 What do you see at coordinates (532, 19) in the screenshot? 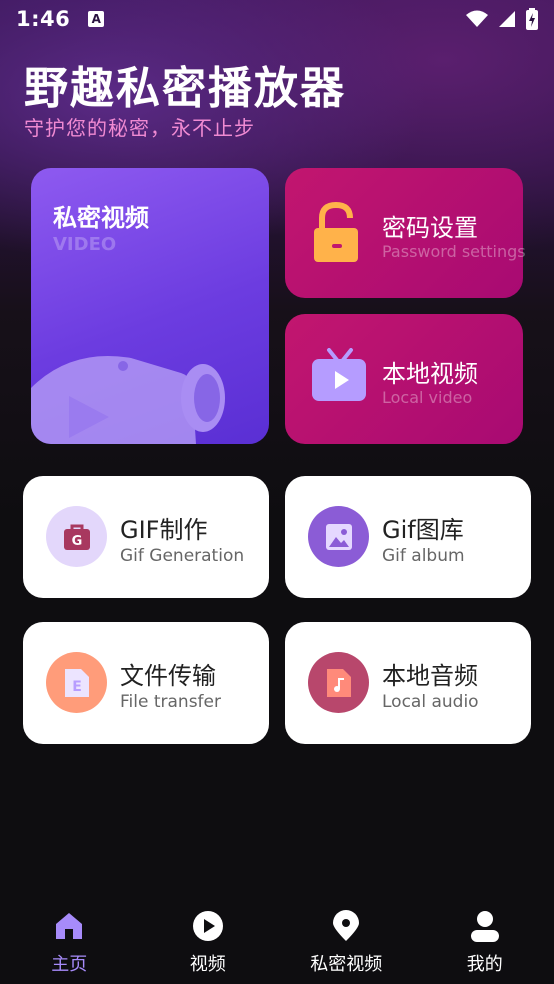
I see `battery-icon` at bounding box center [532, 19].